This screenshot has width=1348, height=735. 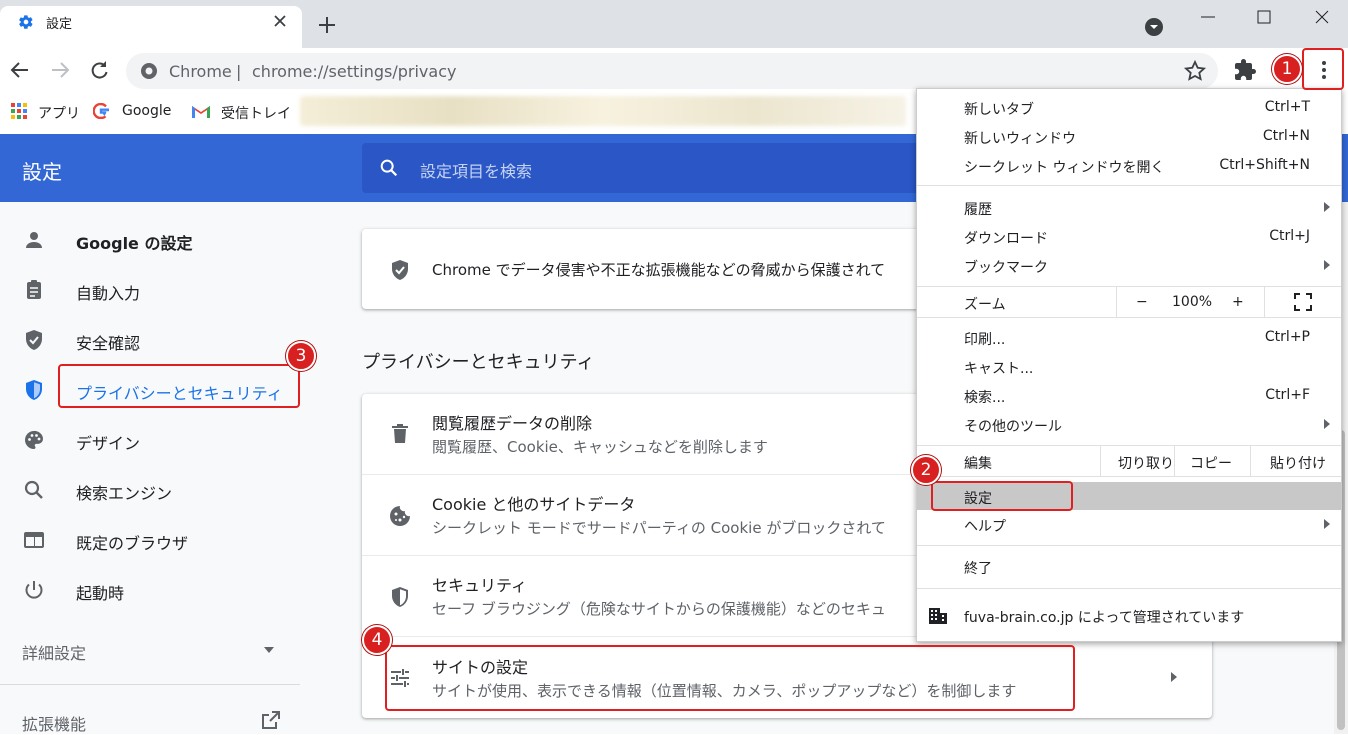 I want to click on chevron-right-icon, so click(x=1174, y=677).